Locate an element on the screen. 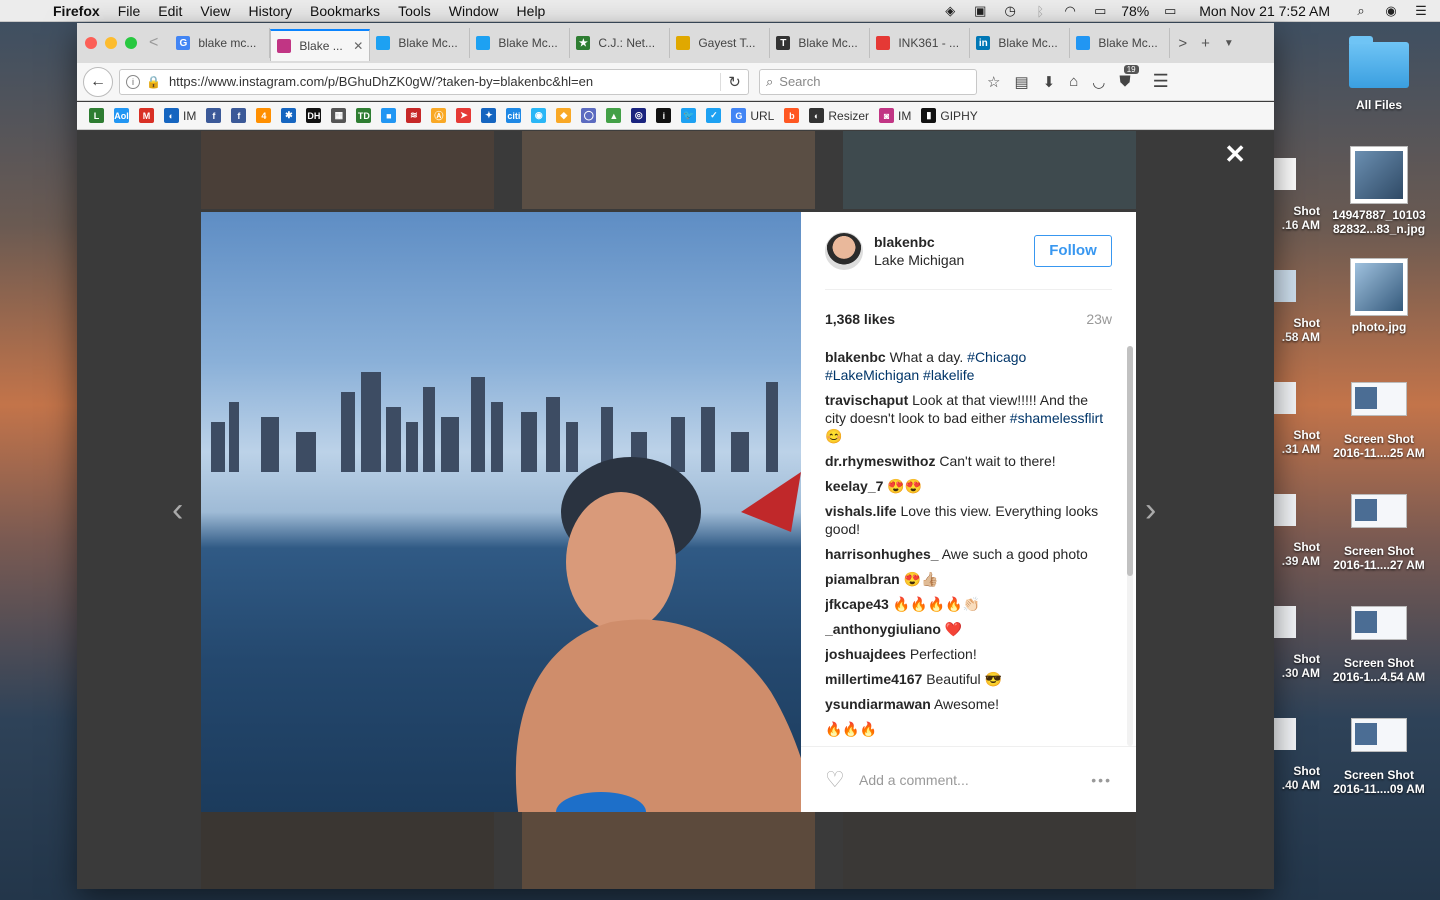 The height and width of the screenshot is (900, 1440). bookmark-item: ✓ is located at coordinates (714, 115).